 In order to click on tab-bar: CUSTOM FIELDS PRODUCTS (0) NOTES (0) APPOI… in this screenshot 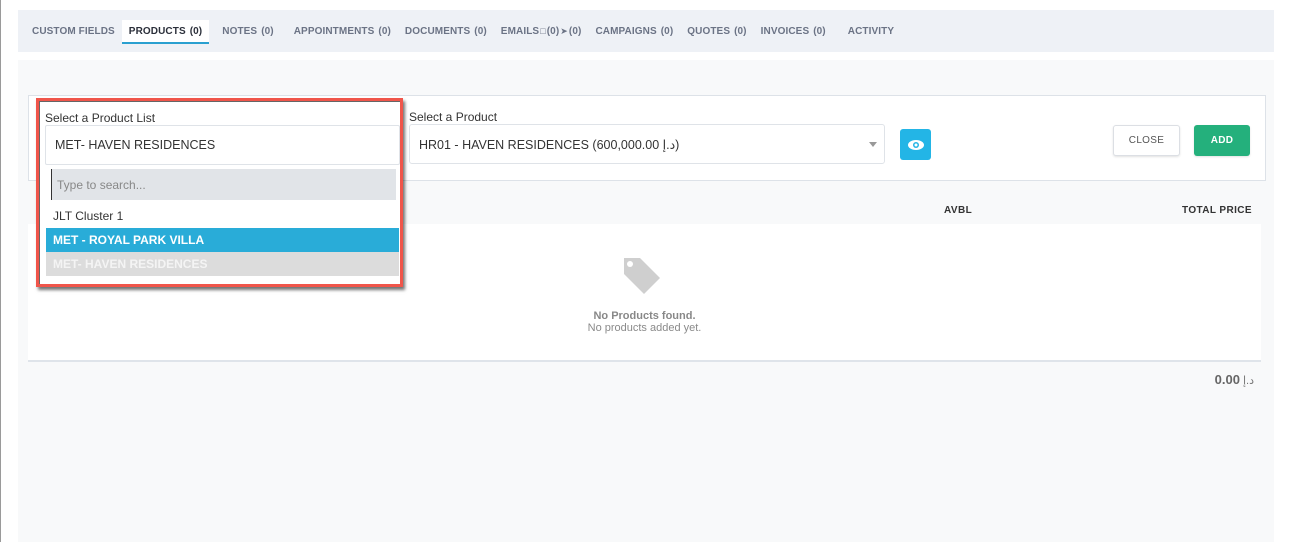, I will do `click(646, 31)`.